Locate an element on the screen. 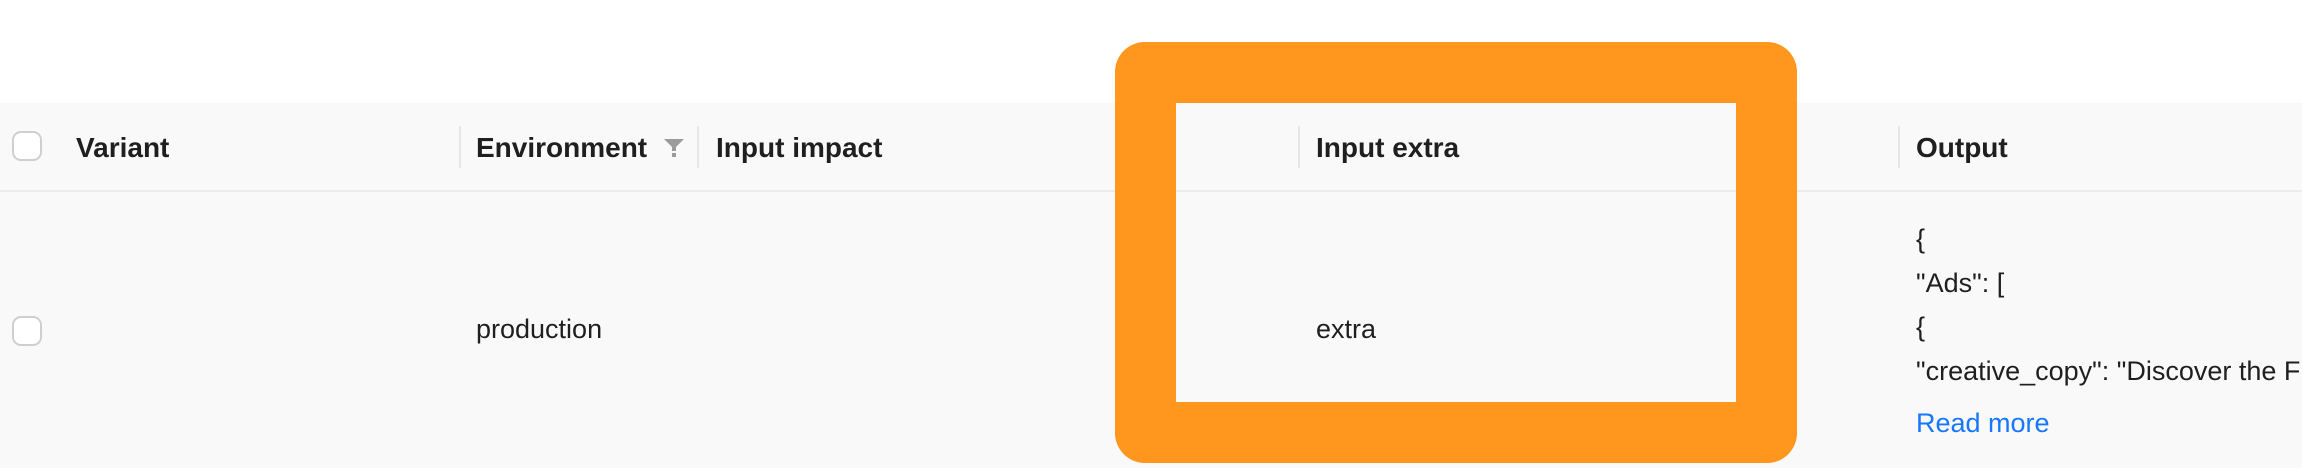 The height and width of the screenshot is (468, 2302). column-header-label: Input impact is located at coordinates (799, 147).